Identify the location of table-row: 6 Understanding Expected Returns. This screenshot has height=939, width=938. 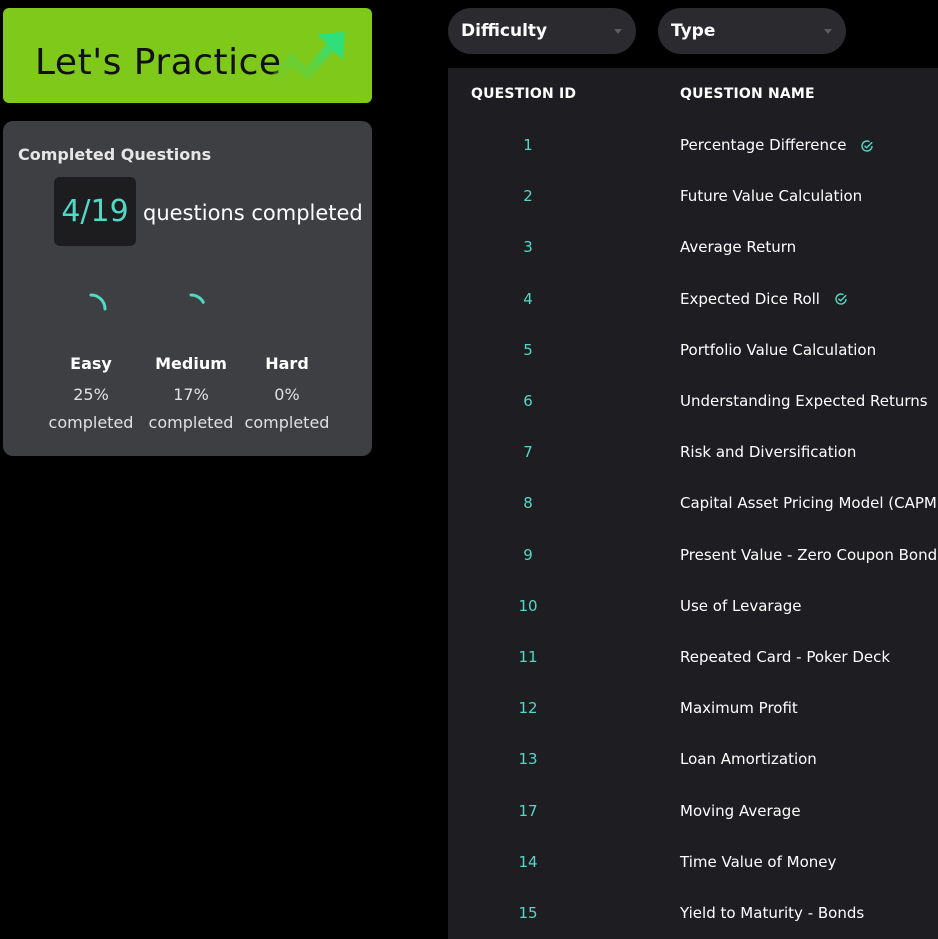
(693, 401).